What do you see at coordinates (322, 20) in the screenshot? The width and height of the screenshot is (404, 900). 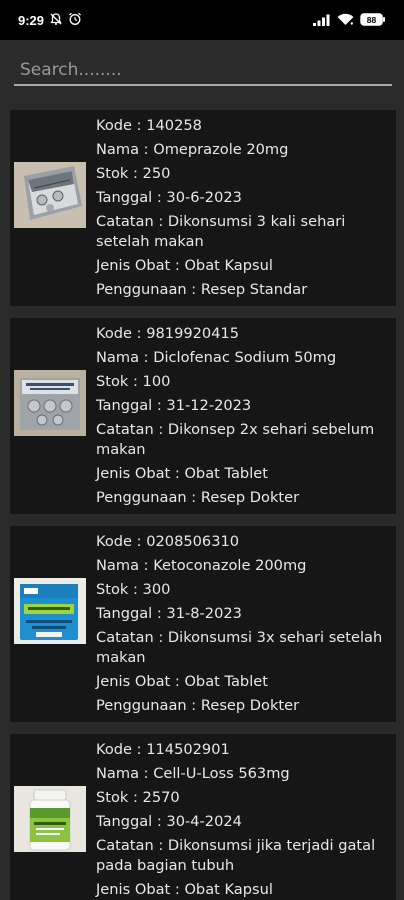 I see `signal-icon` at bounding box center [322, 20].